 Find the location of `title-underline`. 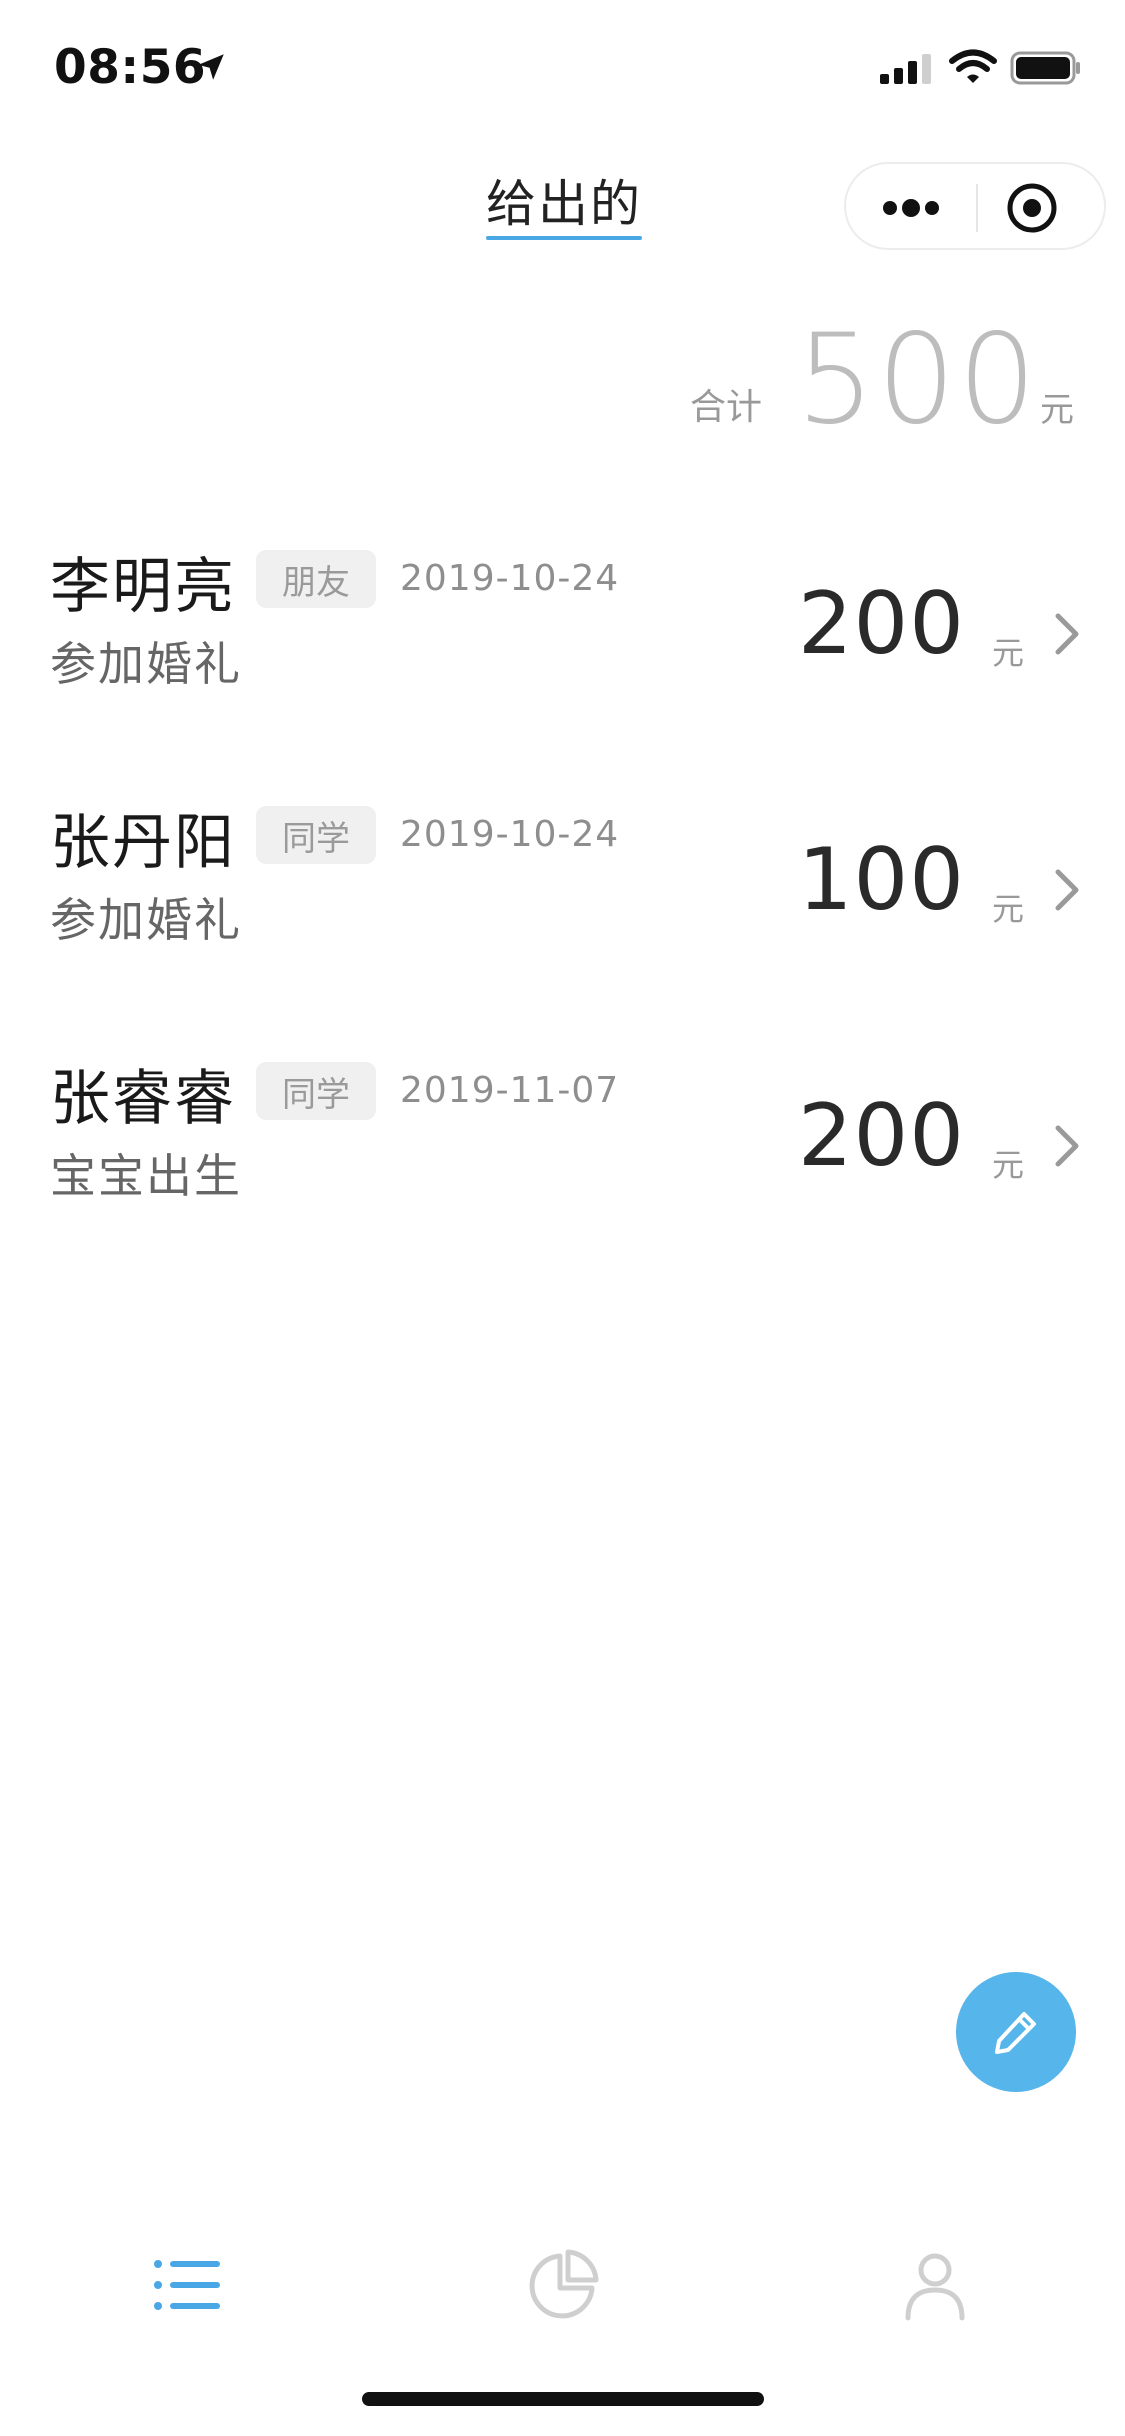

title-underline is located at coordinates (564, 238).